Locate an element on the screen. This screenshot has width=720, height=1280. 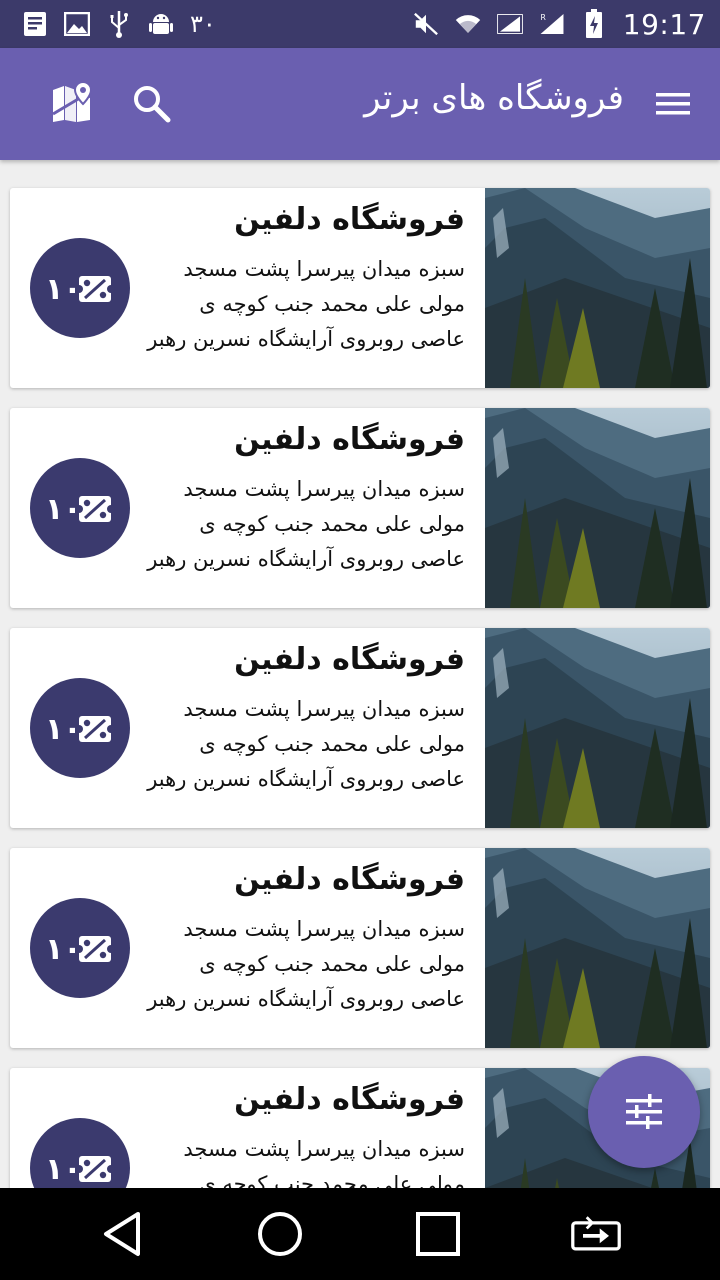
usb-icon is located at coordinates (119, 24).